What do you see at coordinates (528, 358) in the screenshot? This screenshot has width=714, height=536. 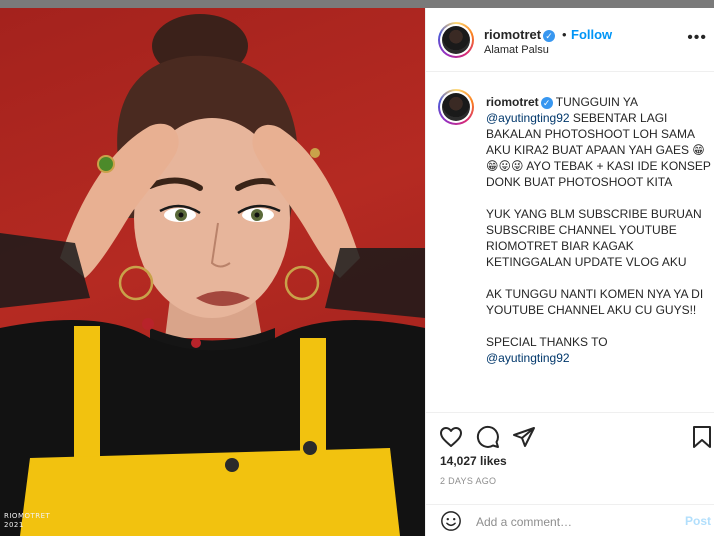 I see `caption-mention-2: @ayutingting92` at bounding box center [528, 358].